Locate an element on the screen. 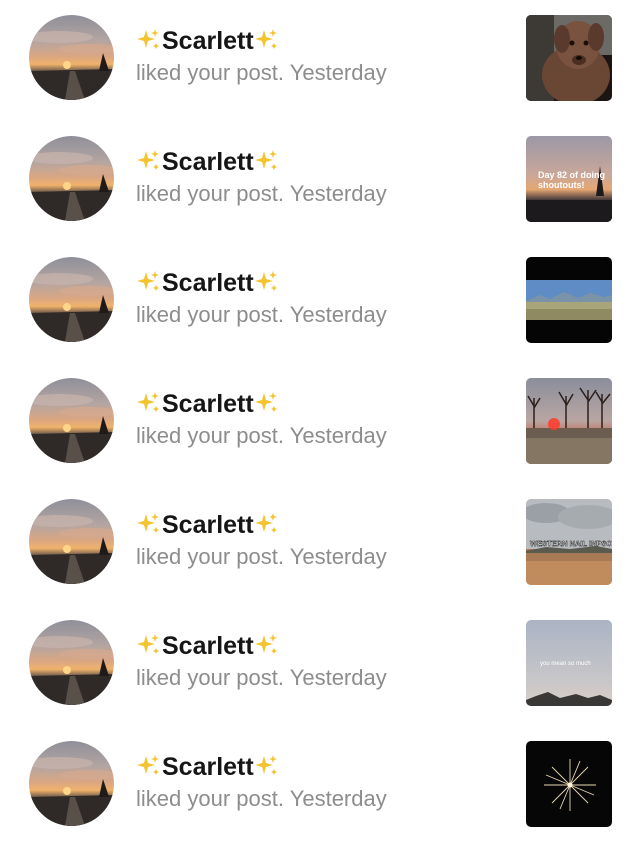  cloudy-field-photo-icon: WESTERN NAIL INPSO is located at coordinates (569, 542).